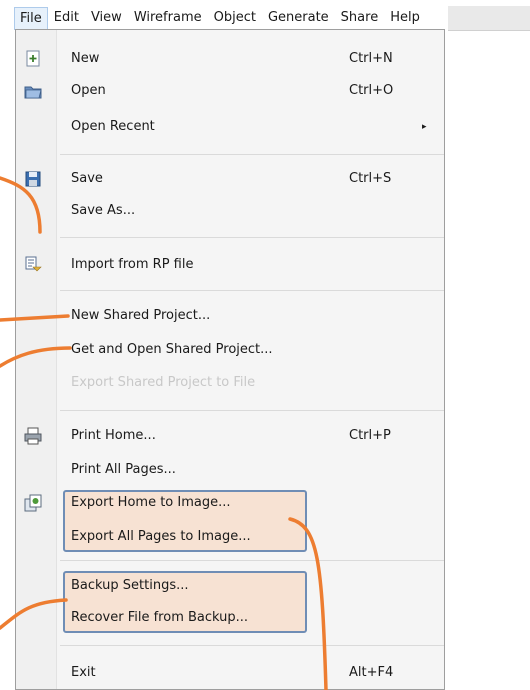 Image resolution: width=530 pixels, height=690 pixels. What do you see at coordinates (424, 127) in the screenshot?
I see `submenu-arrow-icon: ▸` at bounding box center [424, 127].